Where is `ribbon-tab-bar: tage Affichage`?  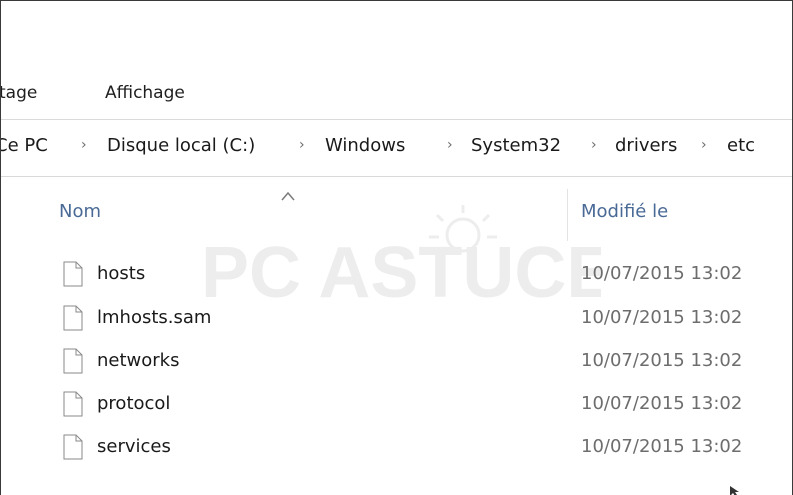 ribbon-tab-bar: tage Affichage is located at coordinates (396, 97).